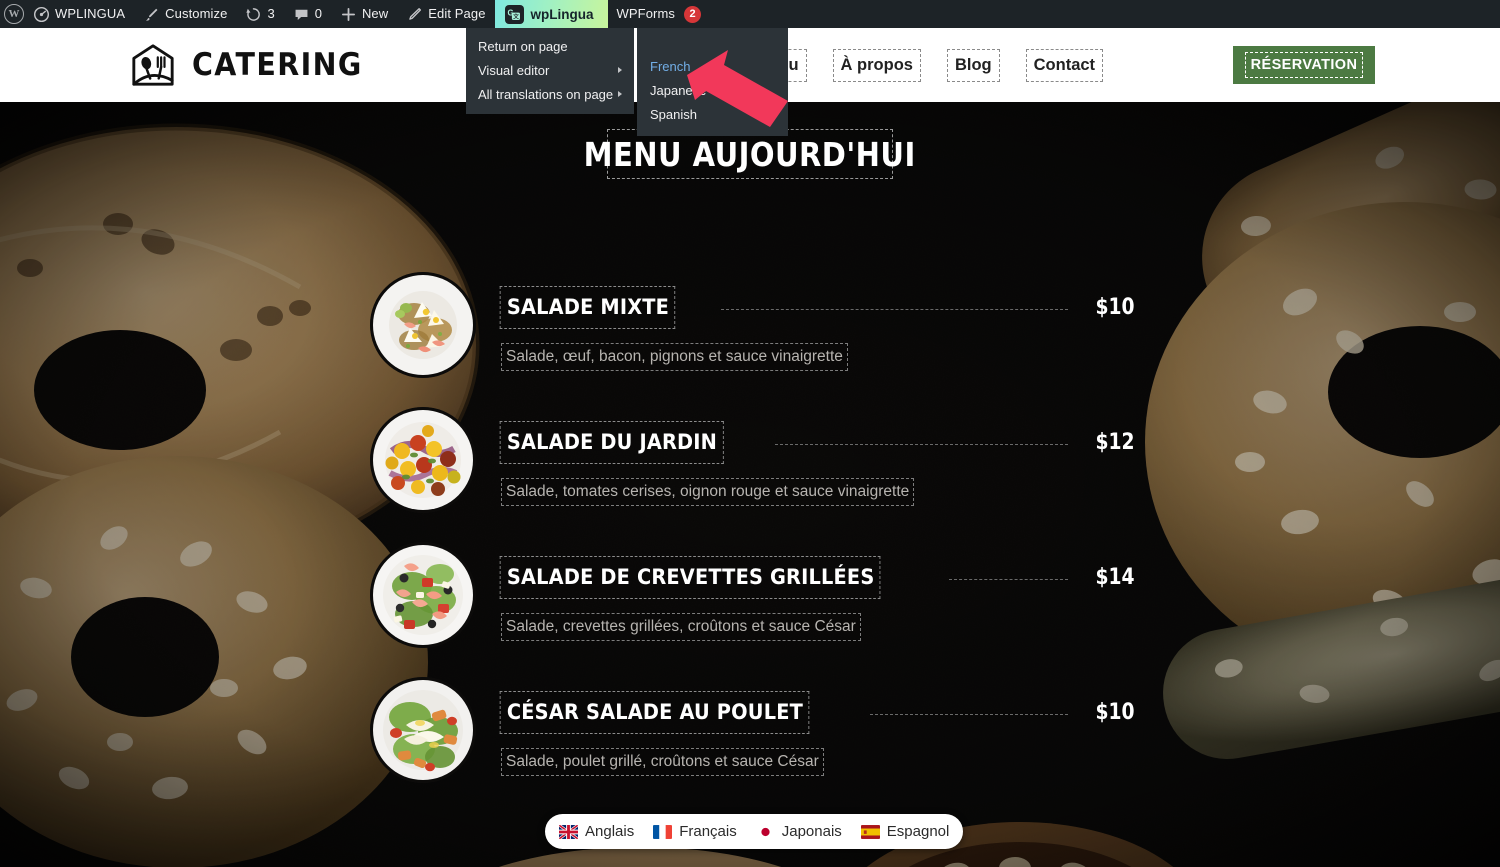  What do you see at coordinates (301, 14) in the screenshot?
I see `comment-bubble-icon` at bounding box center [301, 14].